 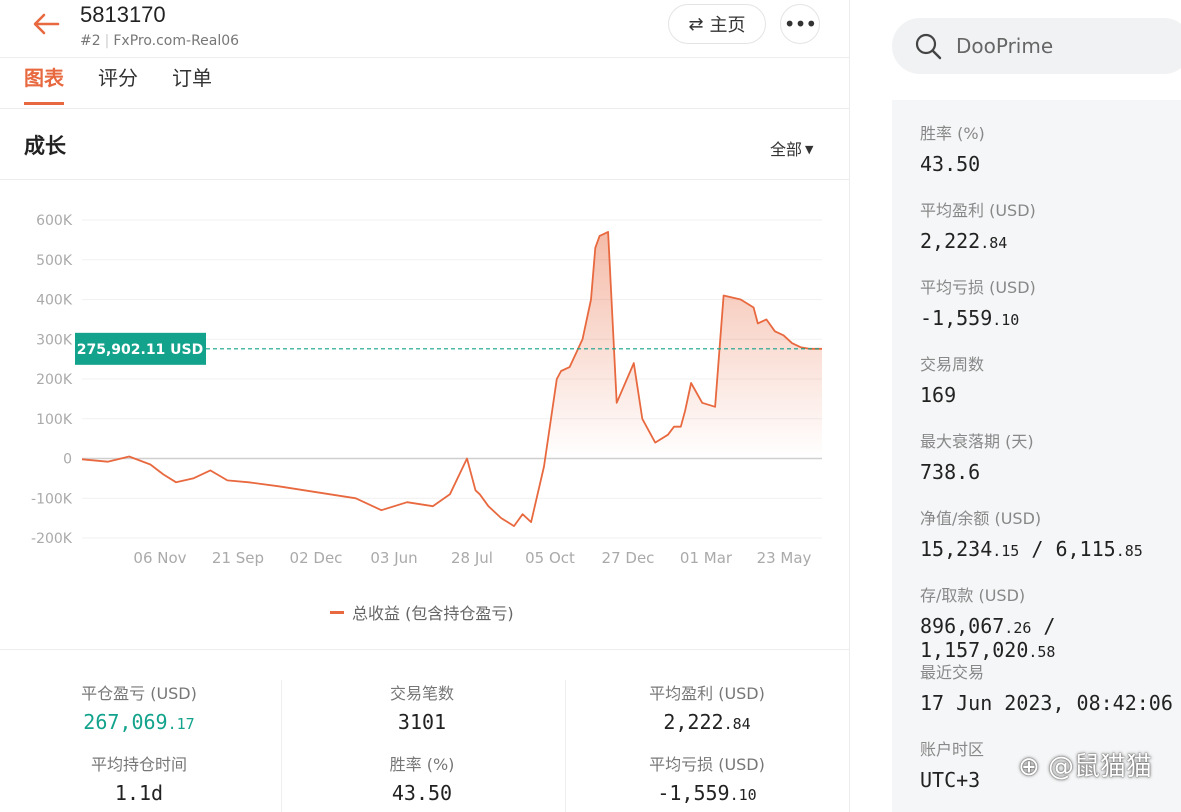 What do you see at coordinates (809, 149) in the screenshot?
I see `caret-down-icon: ▼` at bounding box center [809, 149].